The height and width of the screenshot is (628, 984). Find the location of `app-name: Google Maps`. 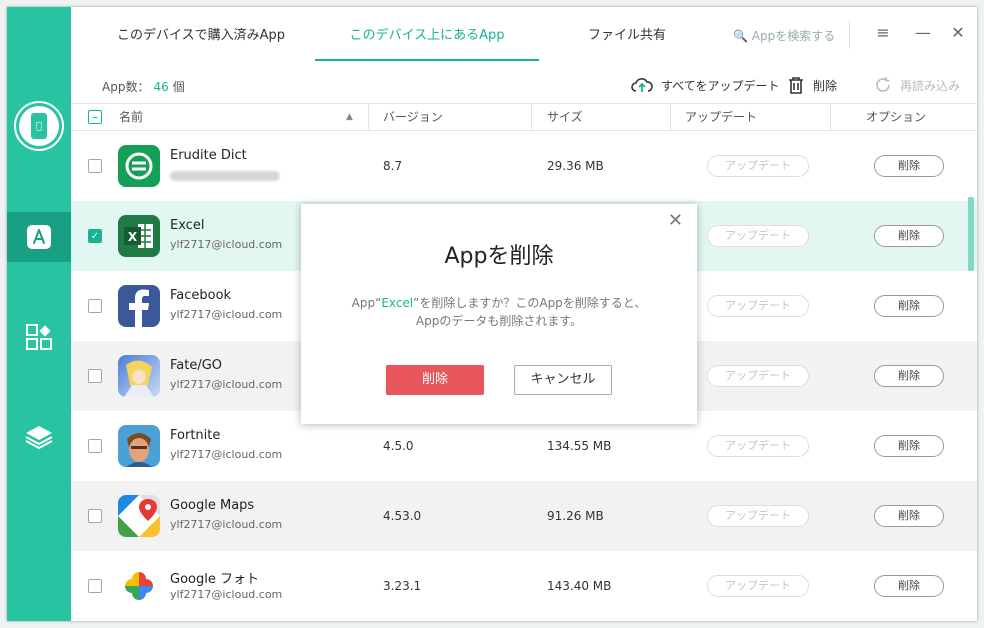

app-name: Google Maps is located at coordinates (212, 505).